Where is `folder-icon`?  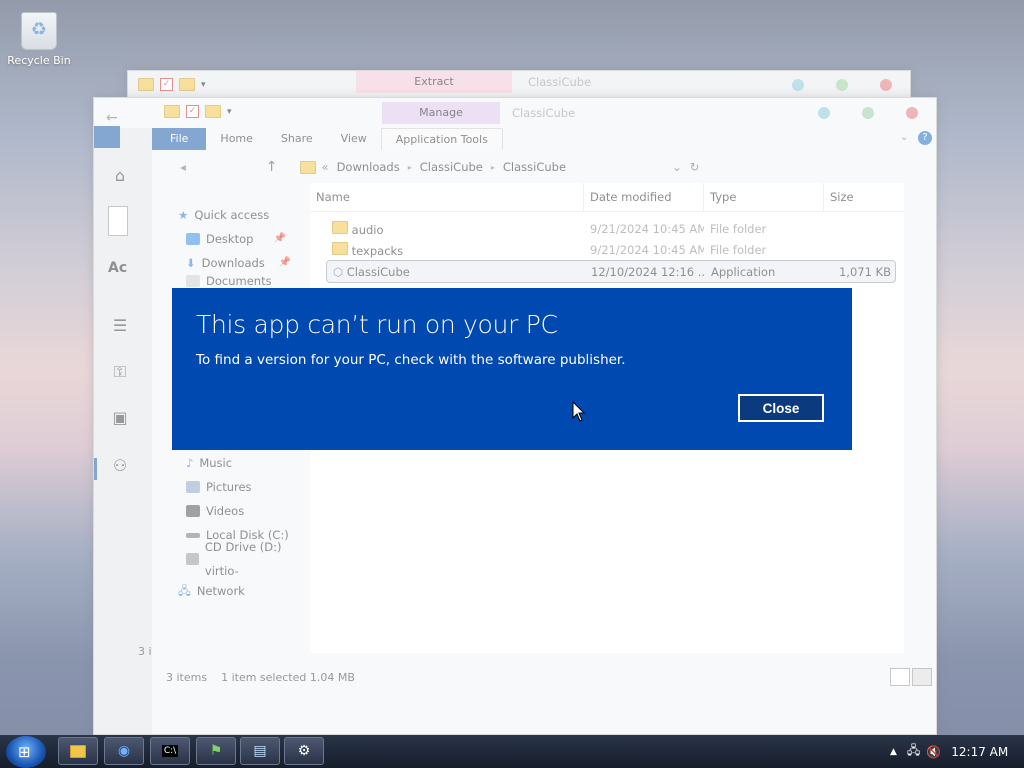
folder-icon is located at coordinates (78, 751).